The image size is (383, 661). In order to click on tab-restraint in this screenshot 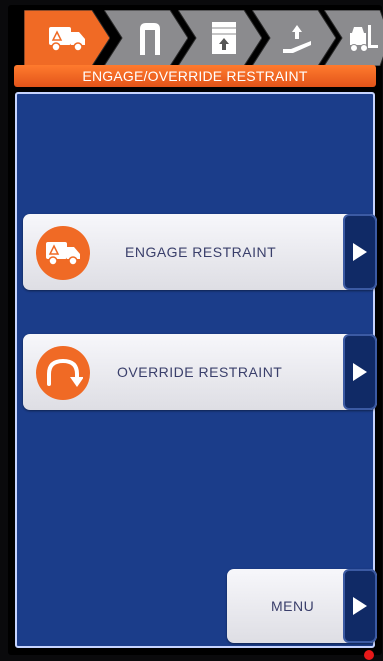, I will do `click(146, 38)`.